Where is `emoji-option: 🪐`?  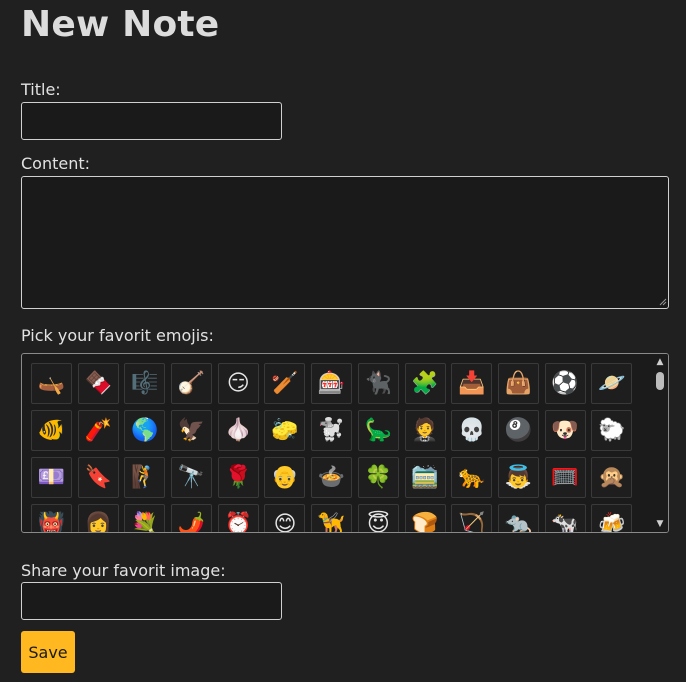
emoji-option: 🪐 is located at coordinates (612, 383).